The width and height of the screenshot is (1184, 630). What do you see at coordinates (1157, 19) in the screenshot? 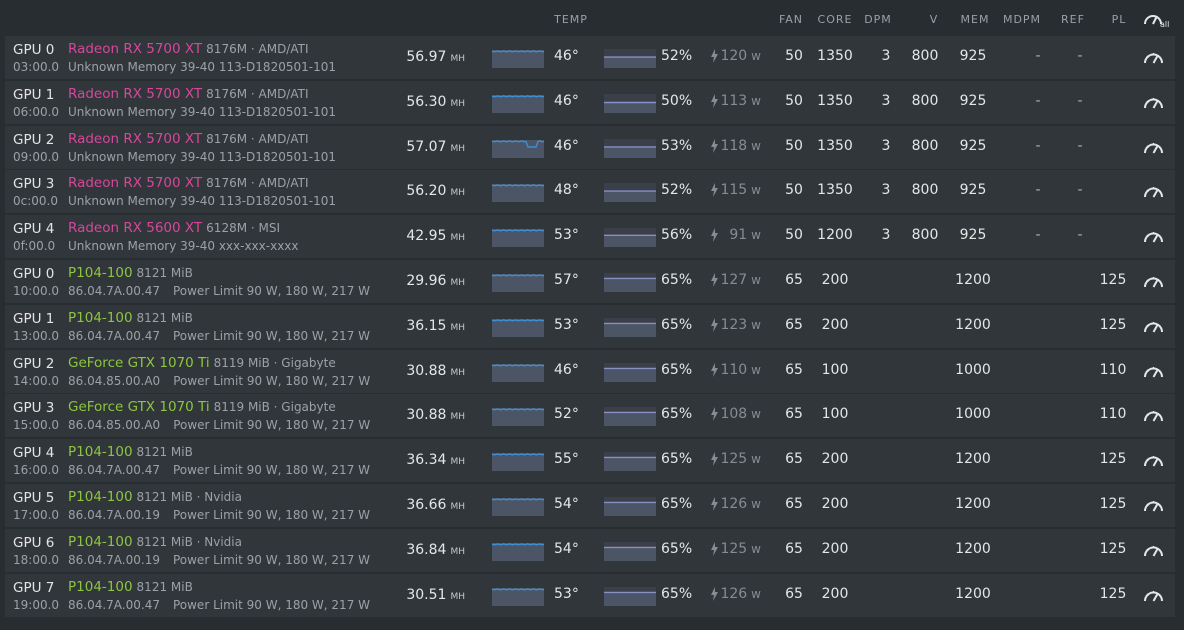
I see `tune-all-speedometer-icon: all` at bounding box center [1157, 19].